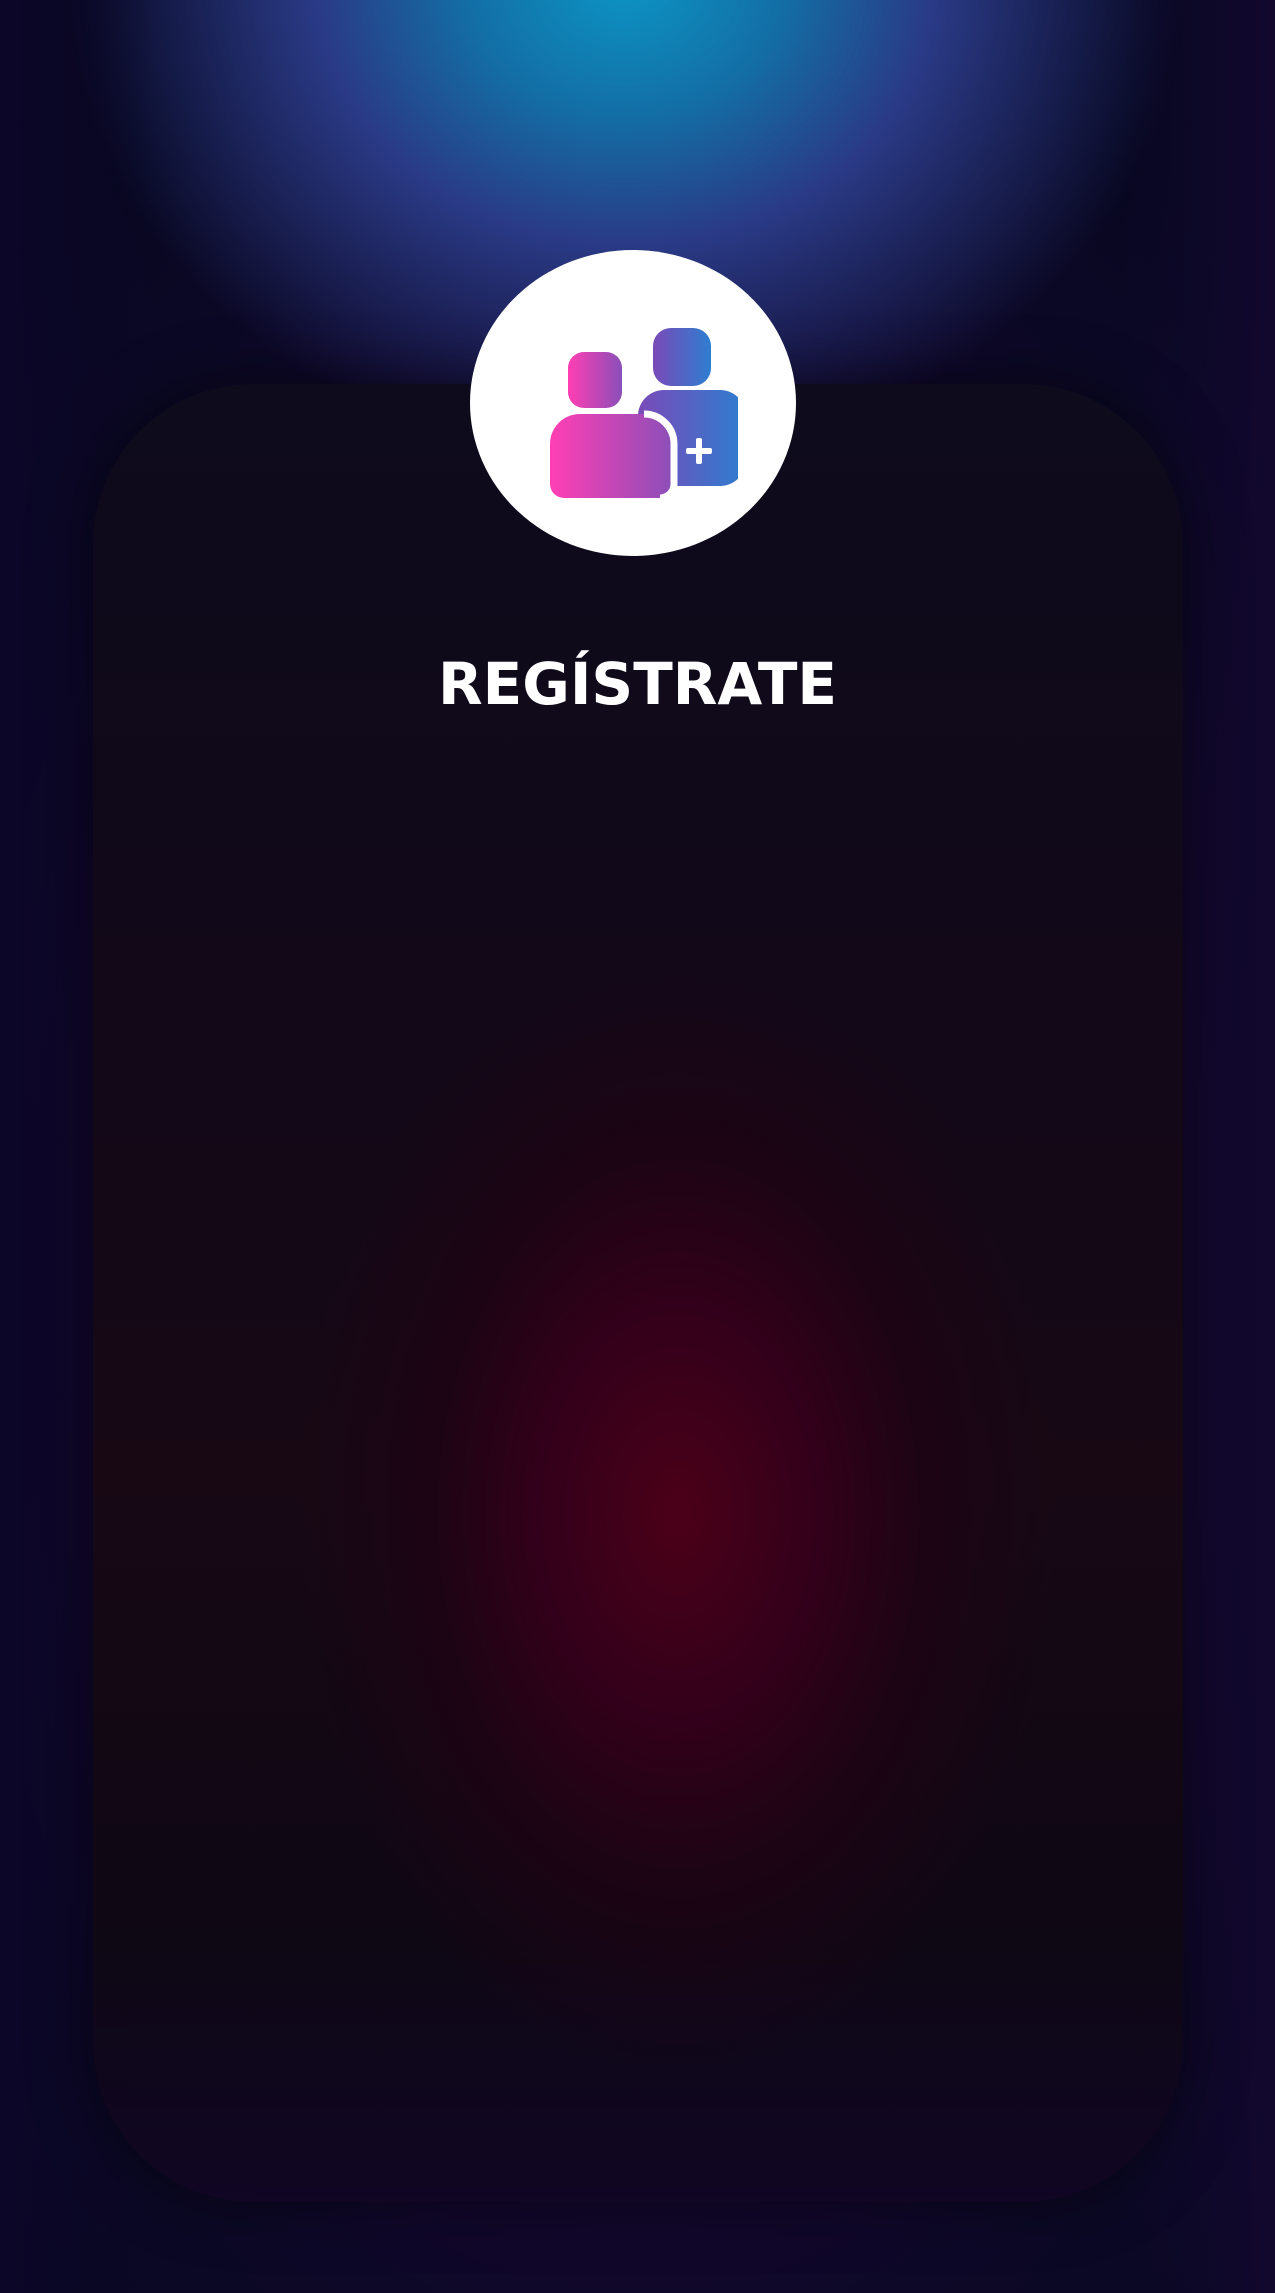  I want to click on add-user-icon, so click(644, 415).